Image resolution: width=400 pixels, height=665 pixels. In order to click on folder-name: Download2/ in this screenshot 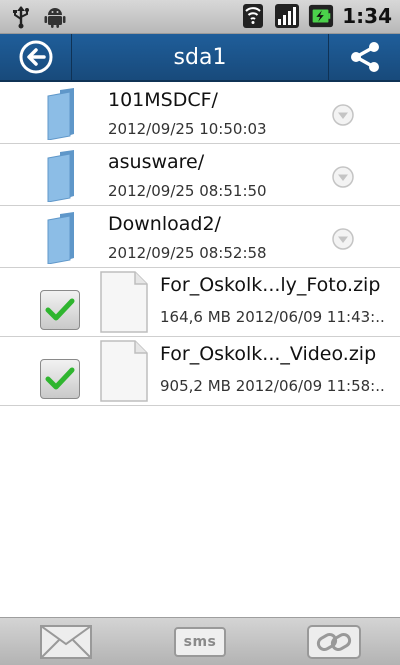, I will do `click(164, 224)`.